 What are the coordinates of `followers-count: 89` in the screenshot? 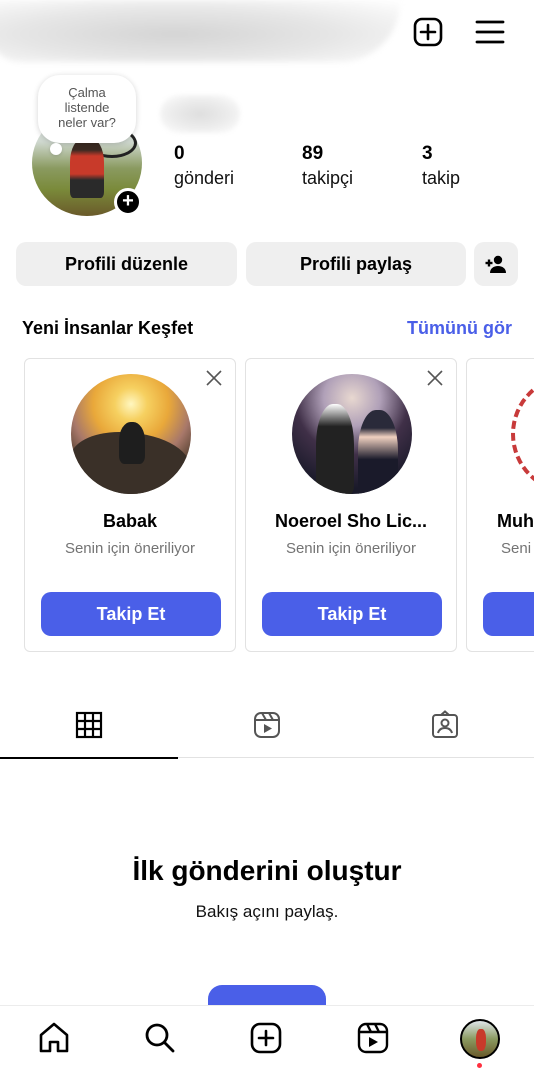 It's located at (313, 153).